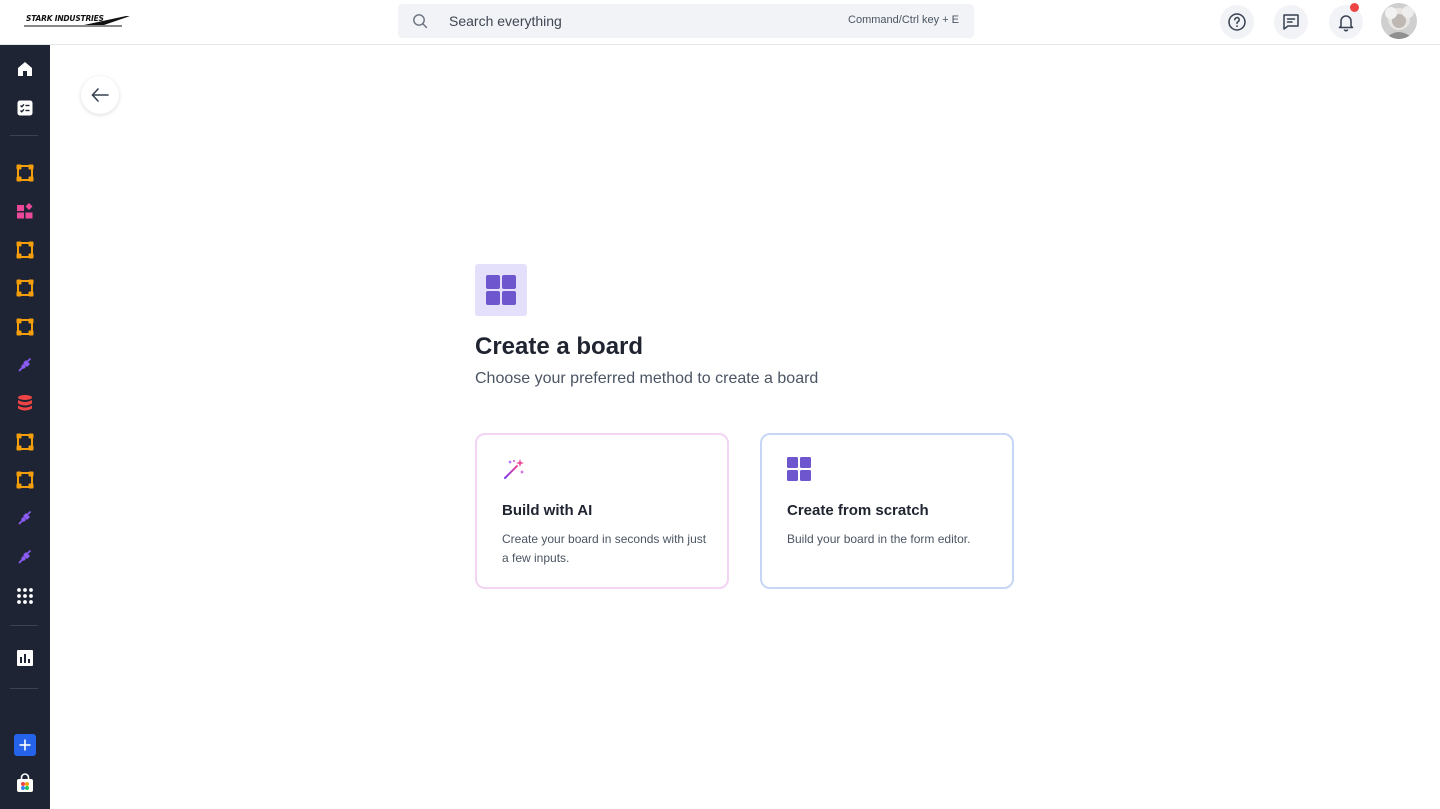 Image resolution: width=1440 pixels, height=809 pixels. I want to click on help-button, so click(1237, 22).